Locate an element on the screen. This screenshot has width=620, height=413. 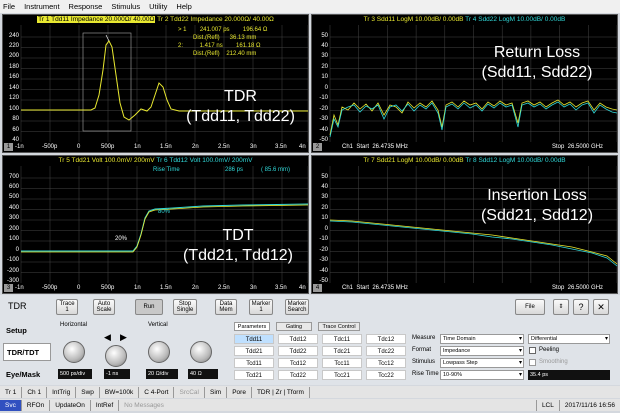
vertical-scale-field: 20 Ω/div is located at coordinates (162, 374).